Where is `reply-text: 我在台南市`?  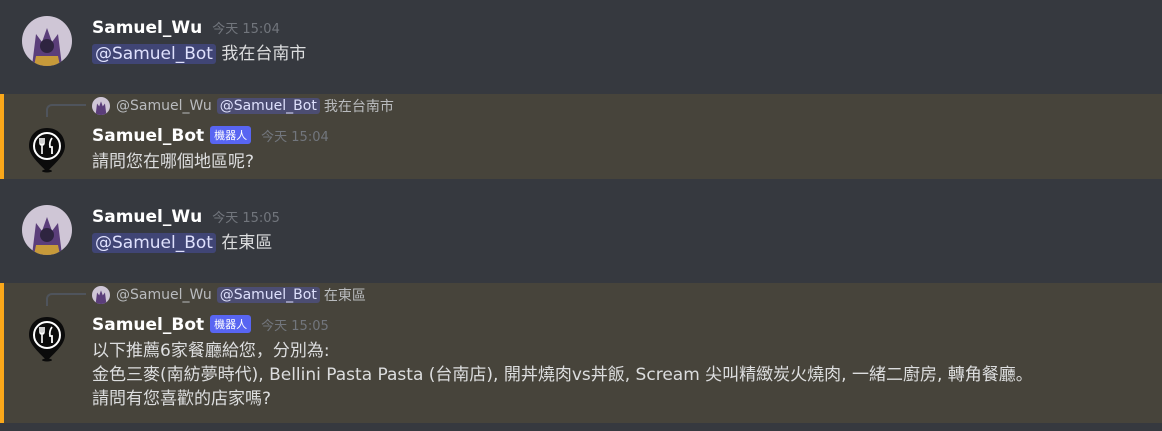 reply-text: 我在台南市 is located at coordinates (358, 107).